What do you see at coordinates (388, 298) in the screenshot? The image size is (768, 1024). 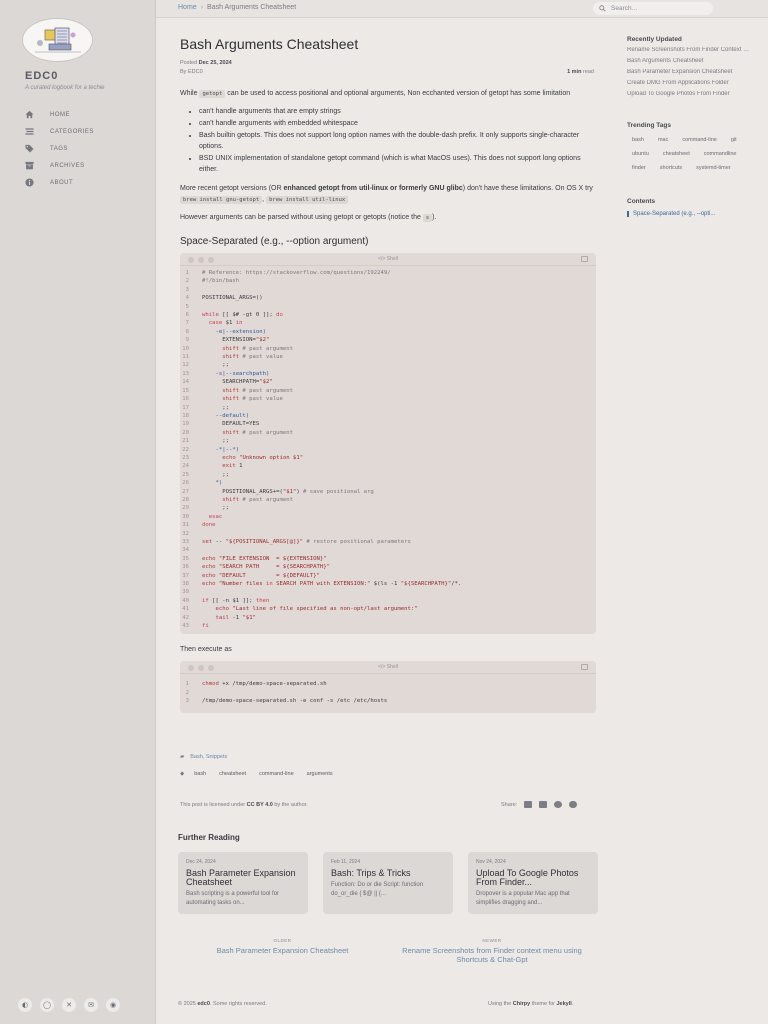 I see `code-line: 4 POSITIONAL_ARGS=()` at bounding box center [388, 298].